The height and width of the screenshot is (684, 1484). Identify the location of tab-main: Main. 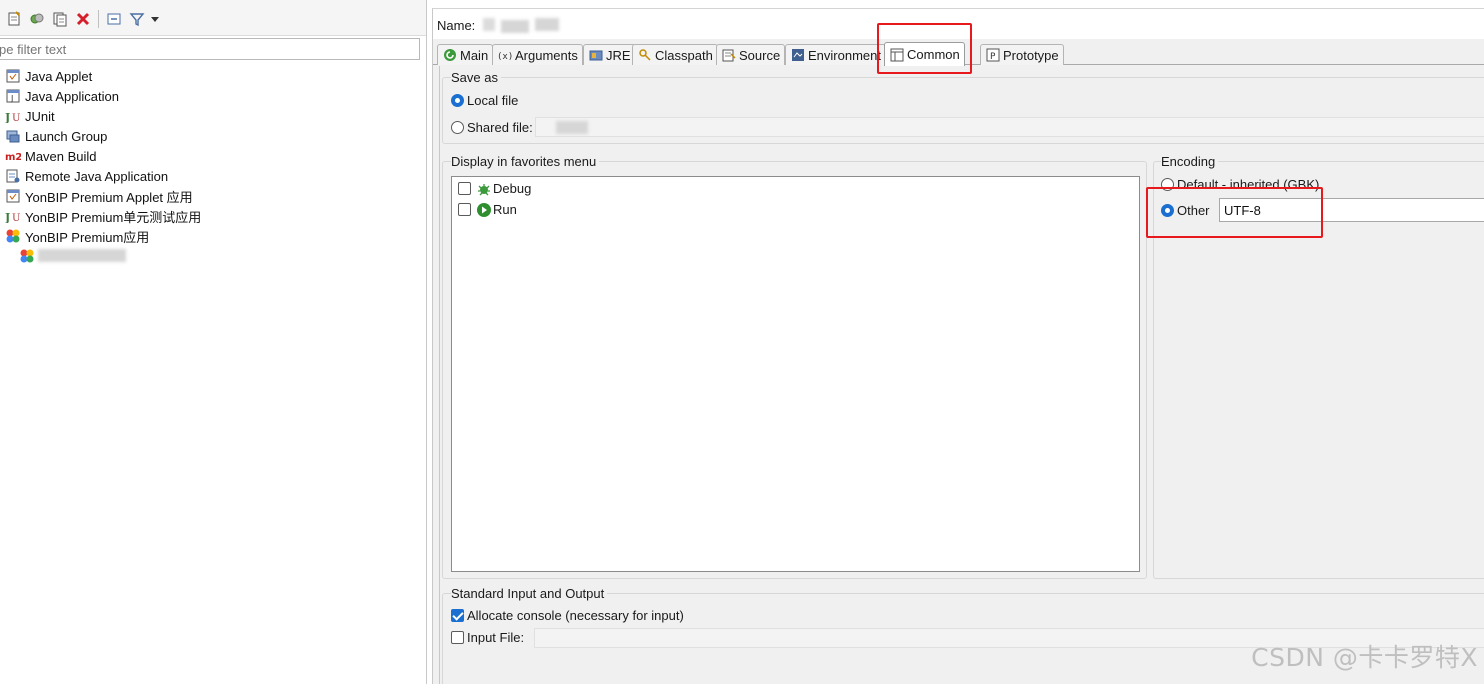
(465, 54).